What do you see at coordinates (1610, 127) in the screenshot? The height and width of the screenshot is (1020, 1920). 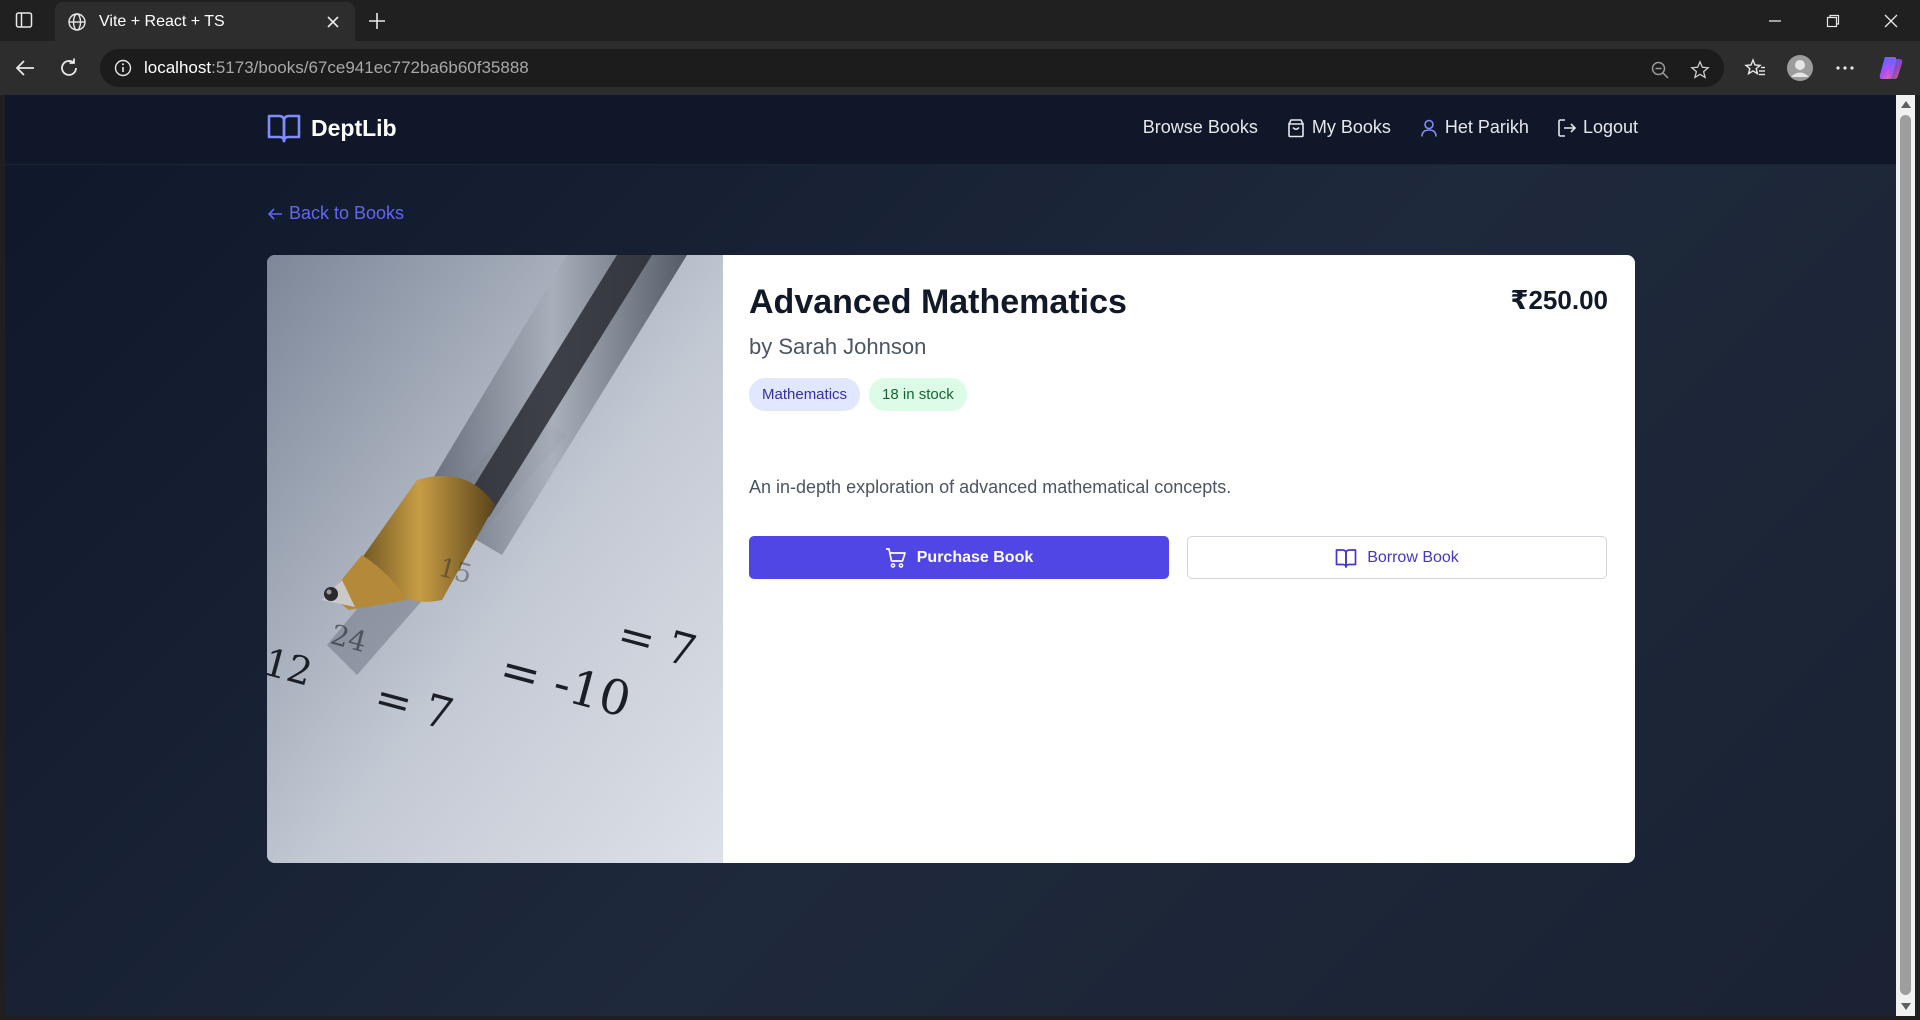 I see `nav-logout-label: Logout` at bounding box center [1610, 127].